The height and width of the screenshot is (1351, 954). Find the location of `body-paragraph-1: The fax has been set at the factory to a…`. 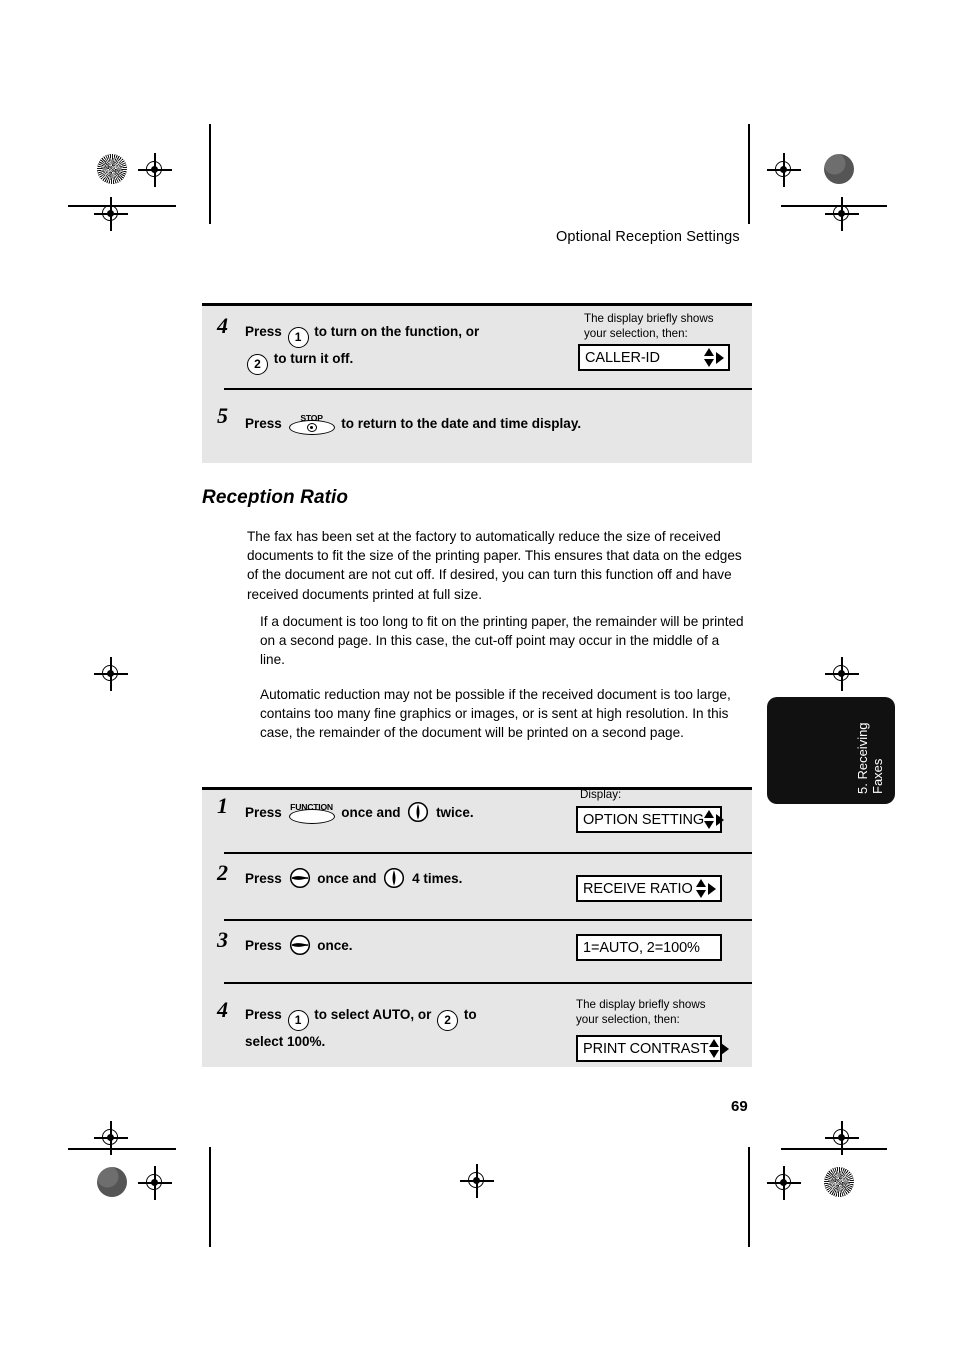

body-paragraph-1: The fax has been set at the factory to a… is located at coordinates (494, 565).